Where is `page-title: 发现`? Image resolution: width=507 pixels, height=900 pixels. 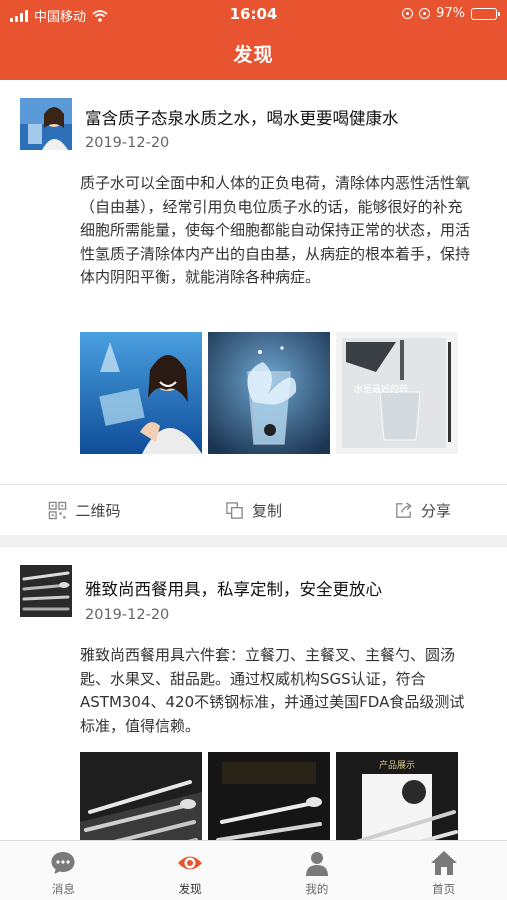 page-title: 发现 is located at coordinates (253, 55).